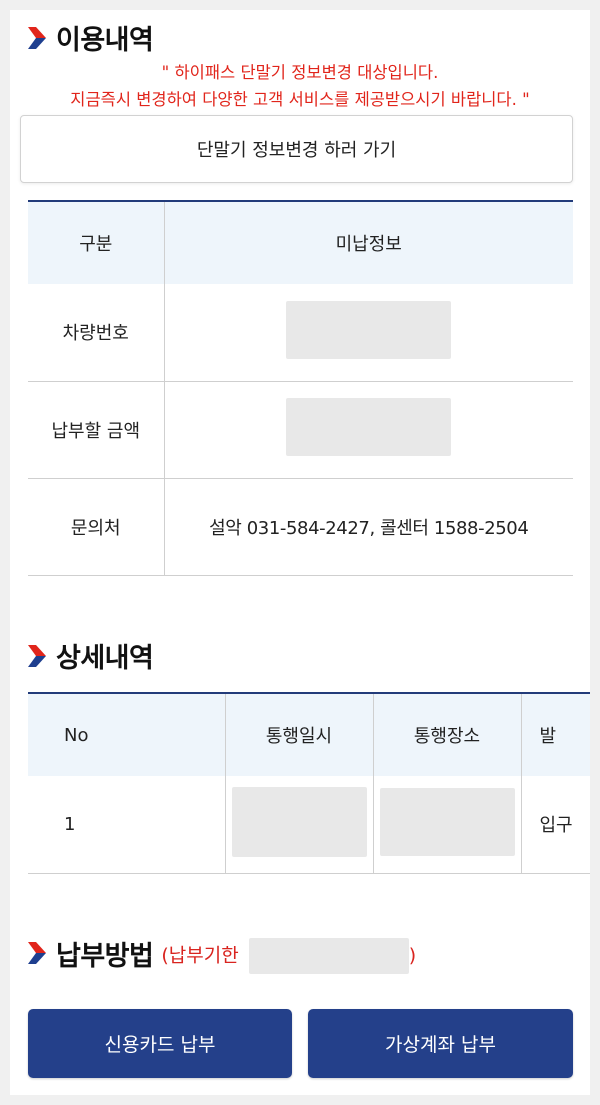 This screenshot has width=600, height=1105. Describe the element at coordinates (369, 329) in the screenshot. I see `masked-vehicle-number` at that location.